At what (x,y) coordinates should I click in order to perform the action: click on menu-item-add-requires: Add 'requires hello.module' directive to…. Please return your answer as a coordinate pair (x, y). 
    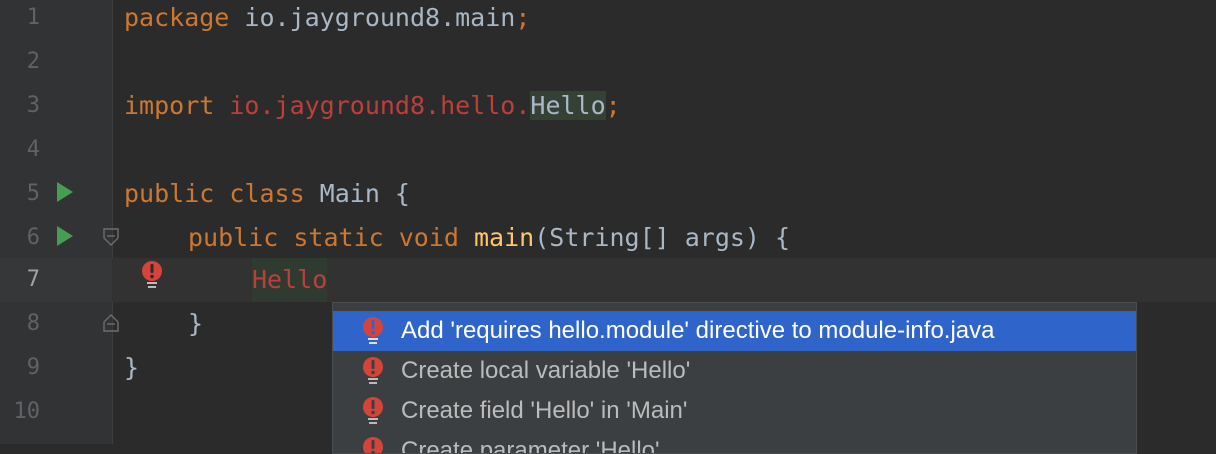
    Looking at the image, I should click on (734, 331).